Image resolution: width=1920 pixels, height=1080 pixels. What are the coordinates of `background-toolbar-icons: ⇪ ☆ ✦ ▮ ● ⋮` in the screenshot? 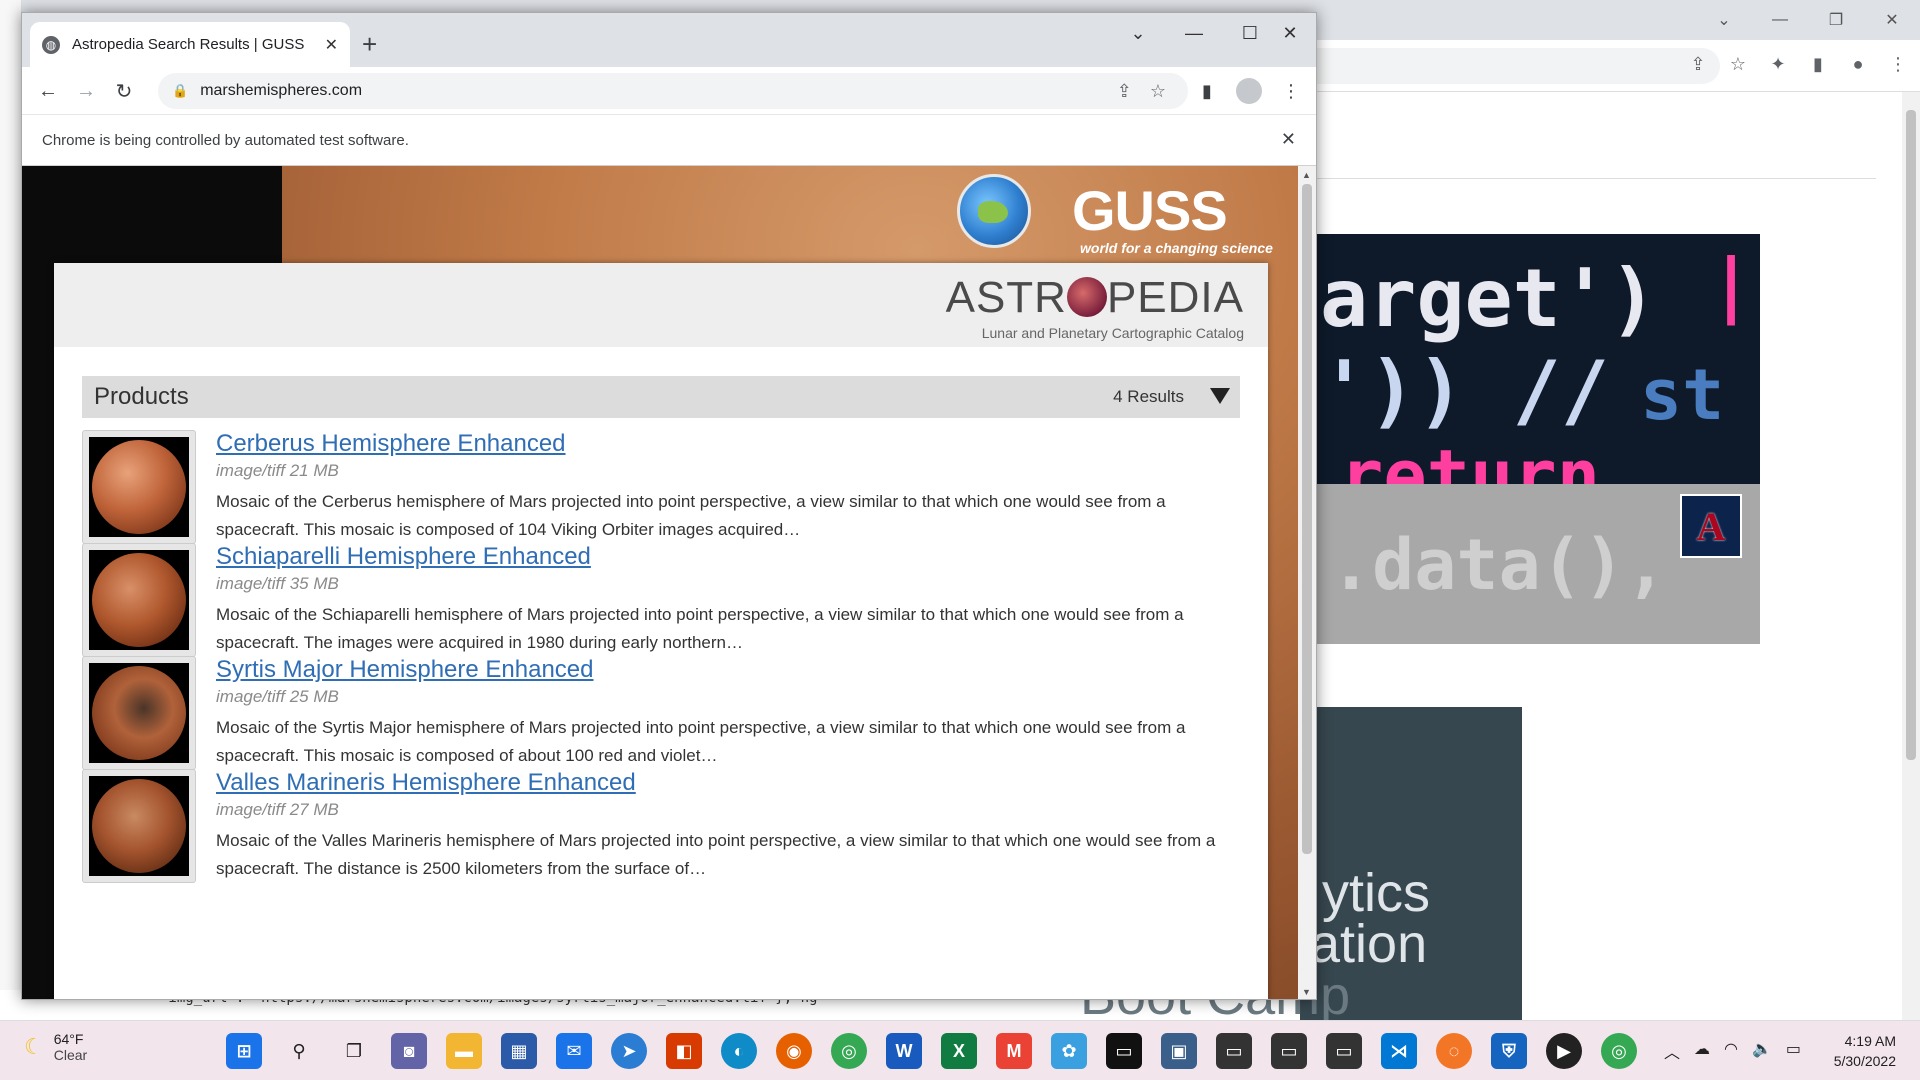 It's located at (1798, 64).